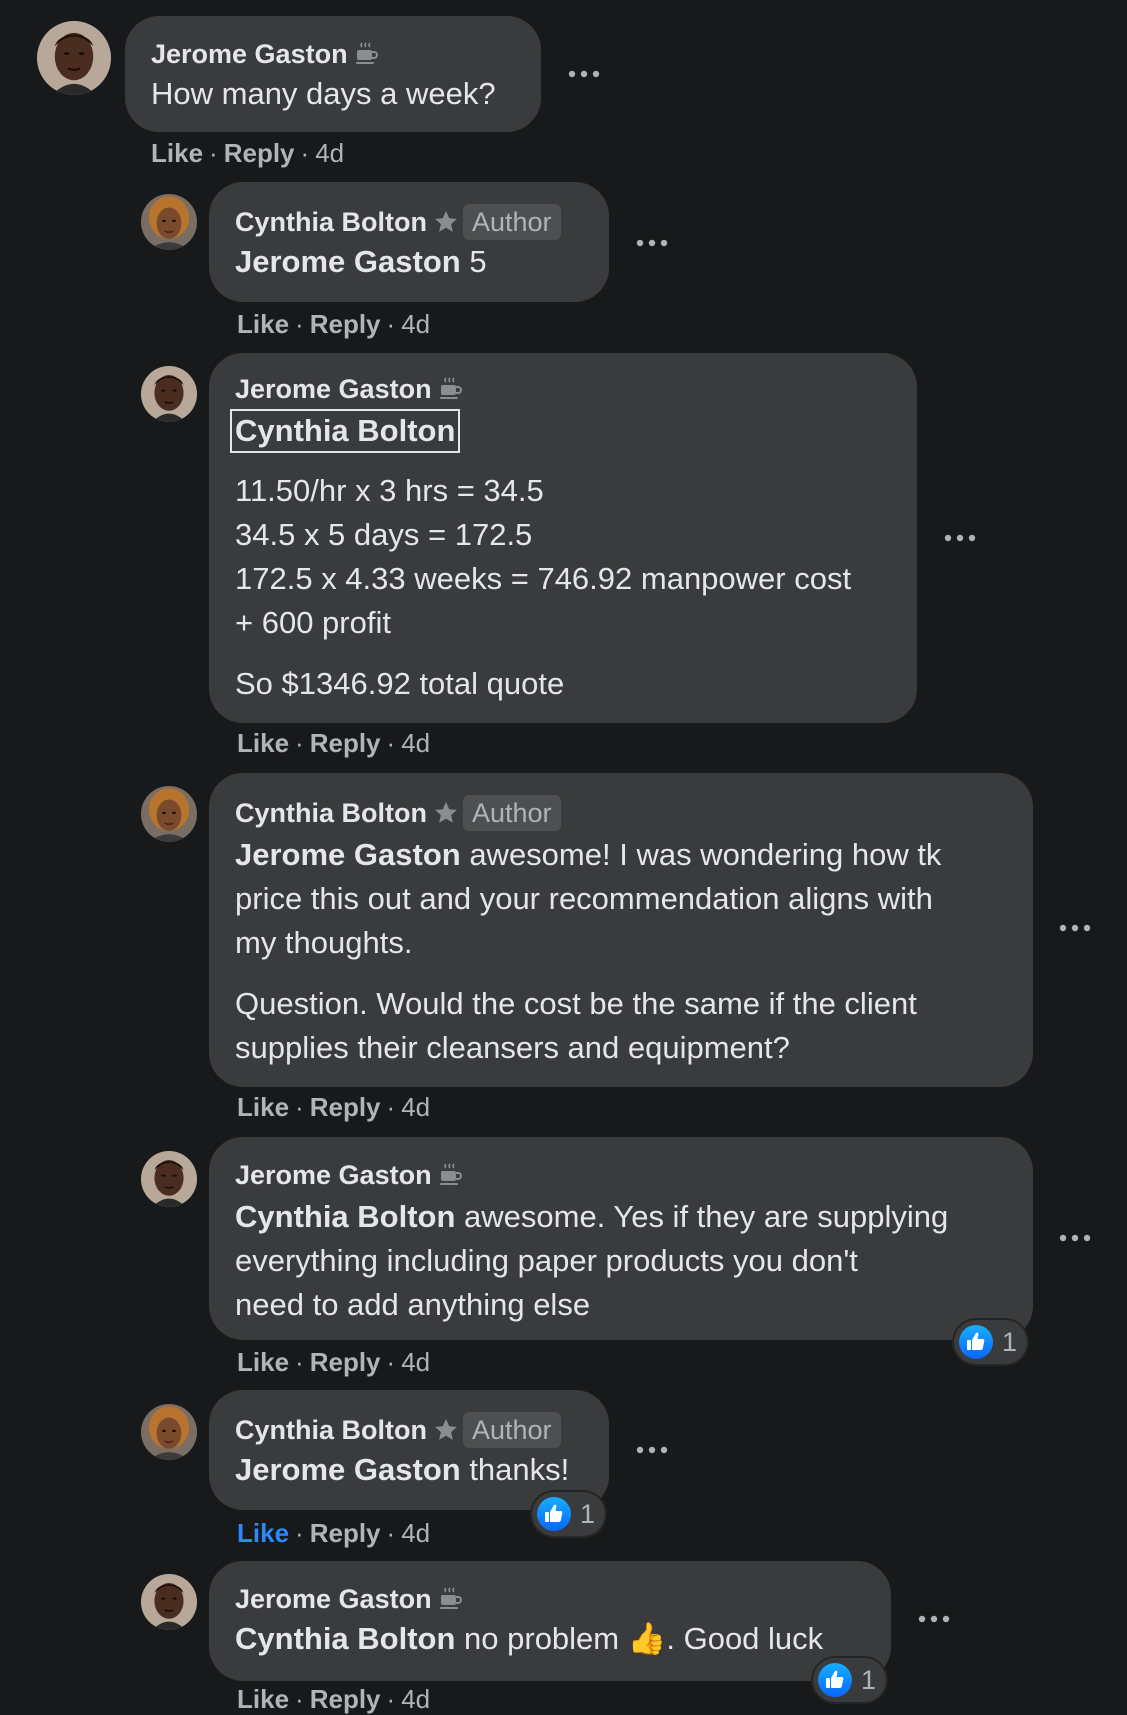 This screenshot has width=1127, height=1715. Describe the element at coordinates (413, 1304) in the screenshot. I see `comment-text-line: need to add anything else` at that location.